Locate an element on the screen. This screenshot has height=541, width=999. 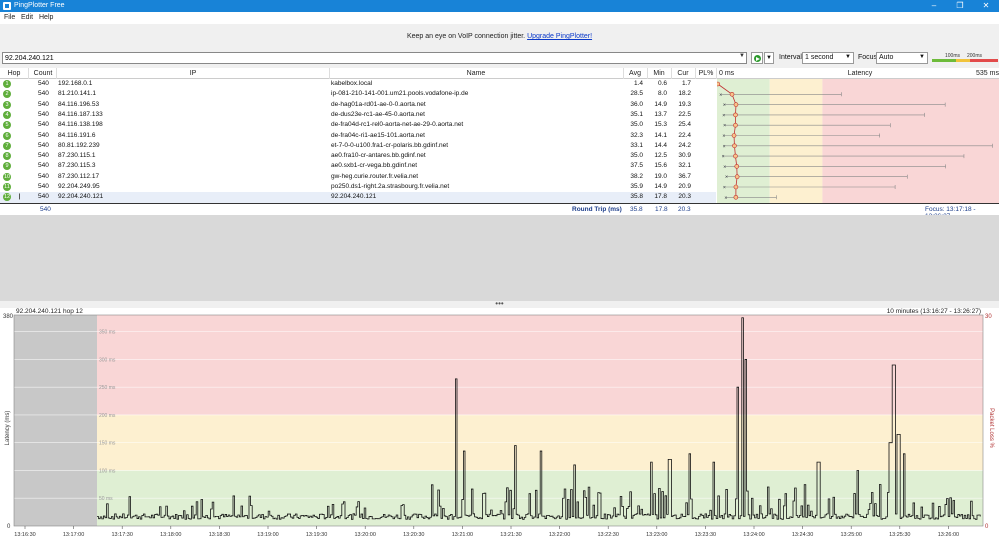
cell-ip: 80.81.192.239 is located at coordinates (79, 145).